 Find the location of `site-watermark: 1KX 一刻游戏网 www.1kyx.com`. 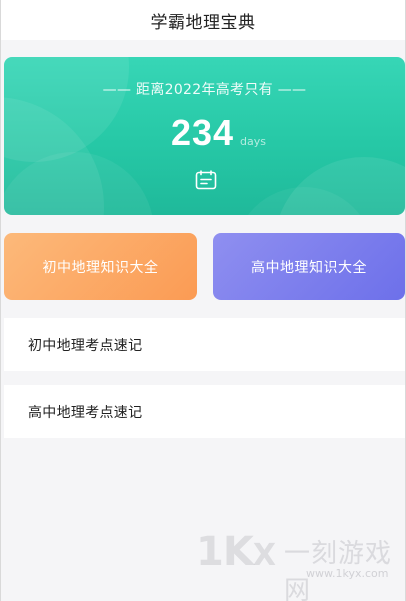

site-watermark: 1KX 一刻游戏网 www.1kyx.com is located at coordinates (300, 562).